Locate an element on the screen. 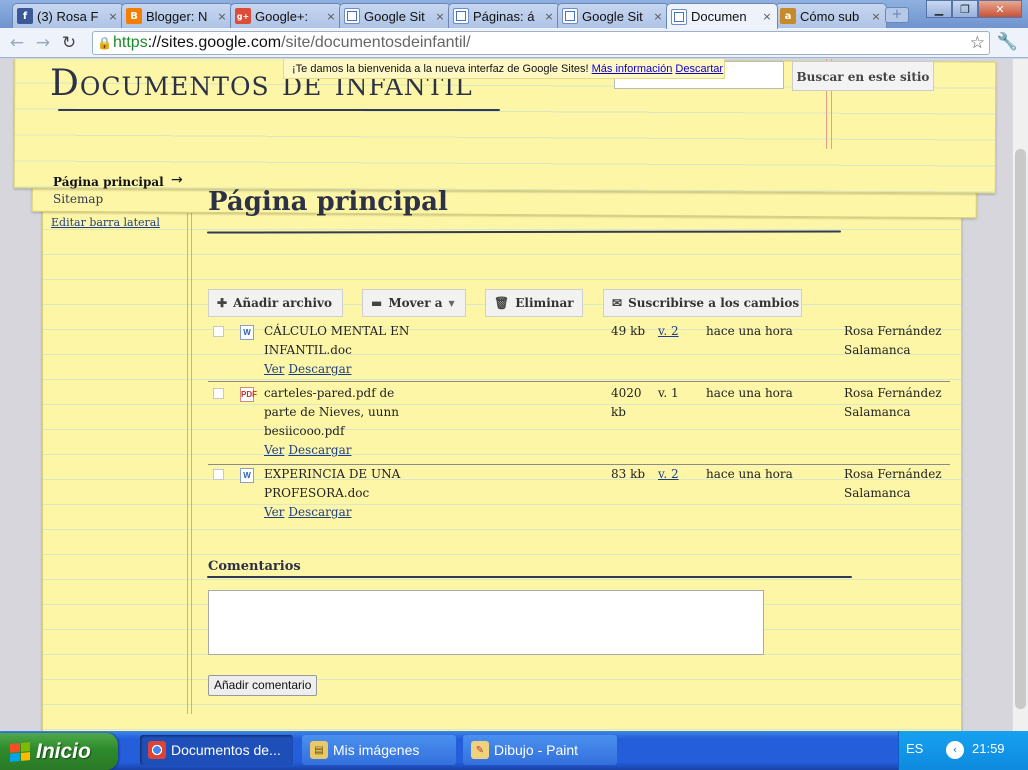 The height and width of the screenshot is (770, 1028). tab-label: Google+: is located at coordinates (282, 16).